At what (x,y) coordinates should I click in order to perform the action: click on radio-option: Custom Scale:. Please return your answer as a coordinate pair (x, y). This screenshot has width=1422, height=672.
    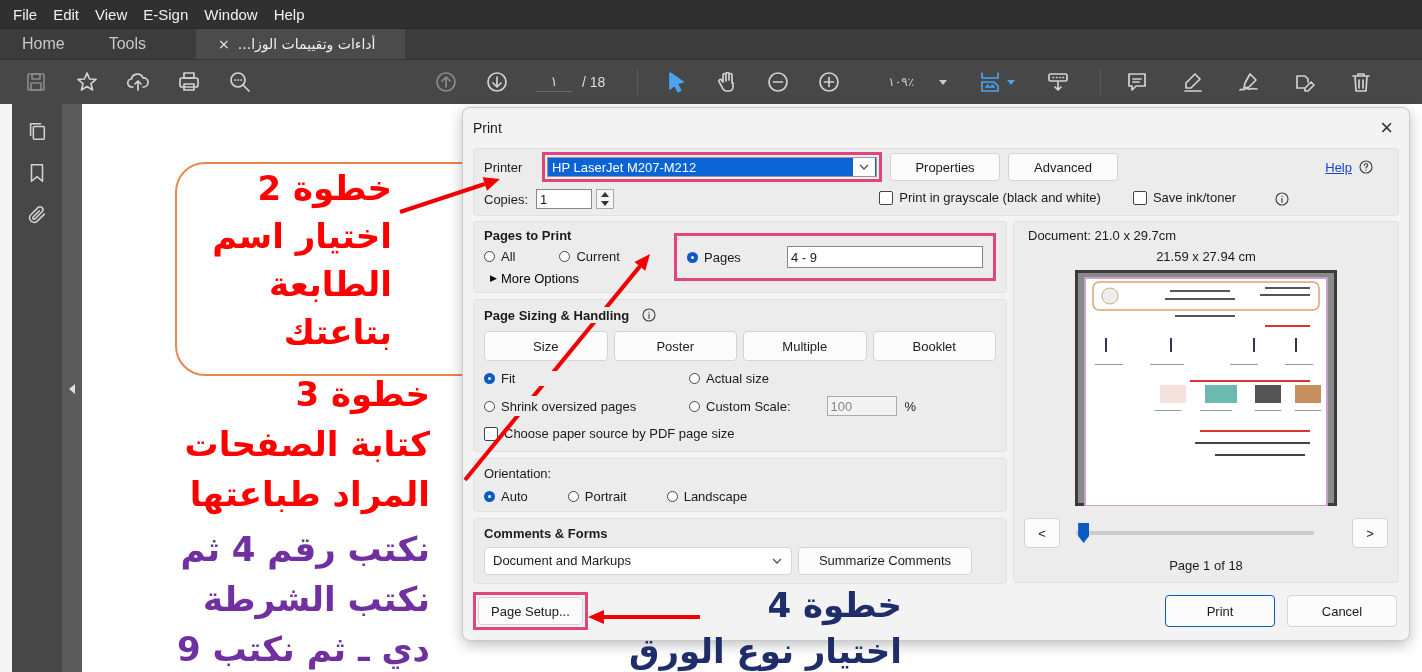
    Looking at the image, I should click on (740, 406).